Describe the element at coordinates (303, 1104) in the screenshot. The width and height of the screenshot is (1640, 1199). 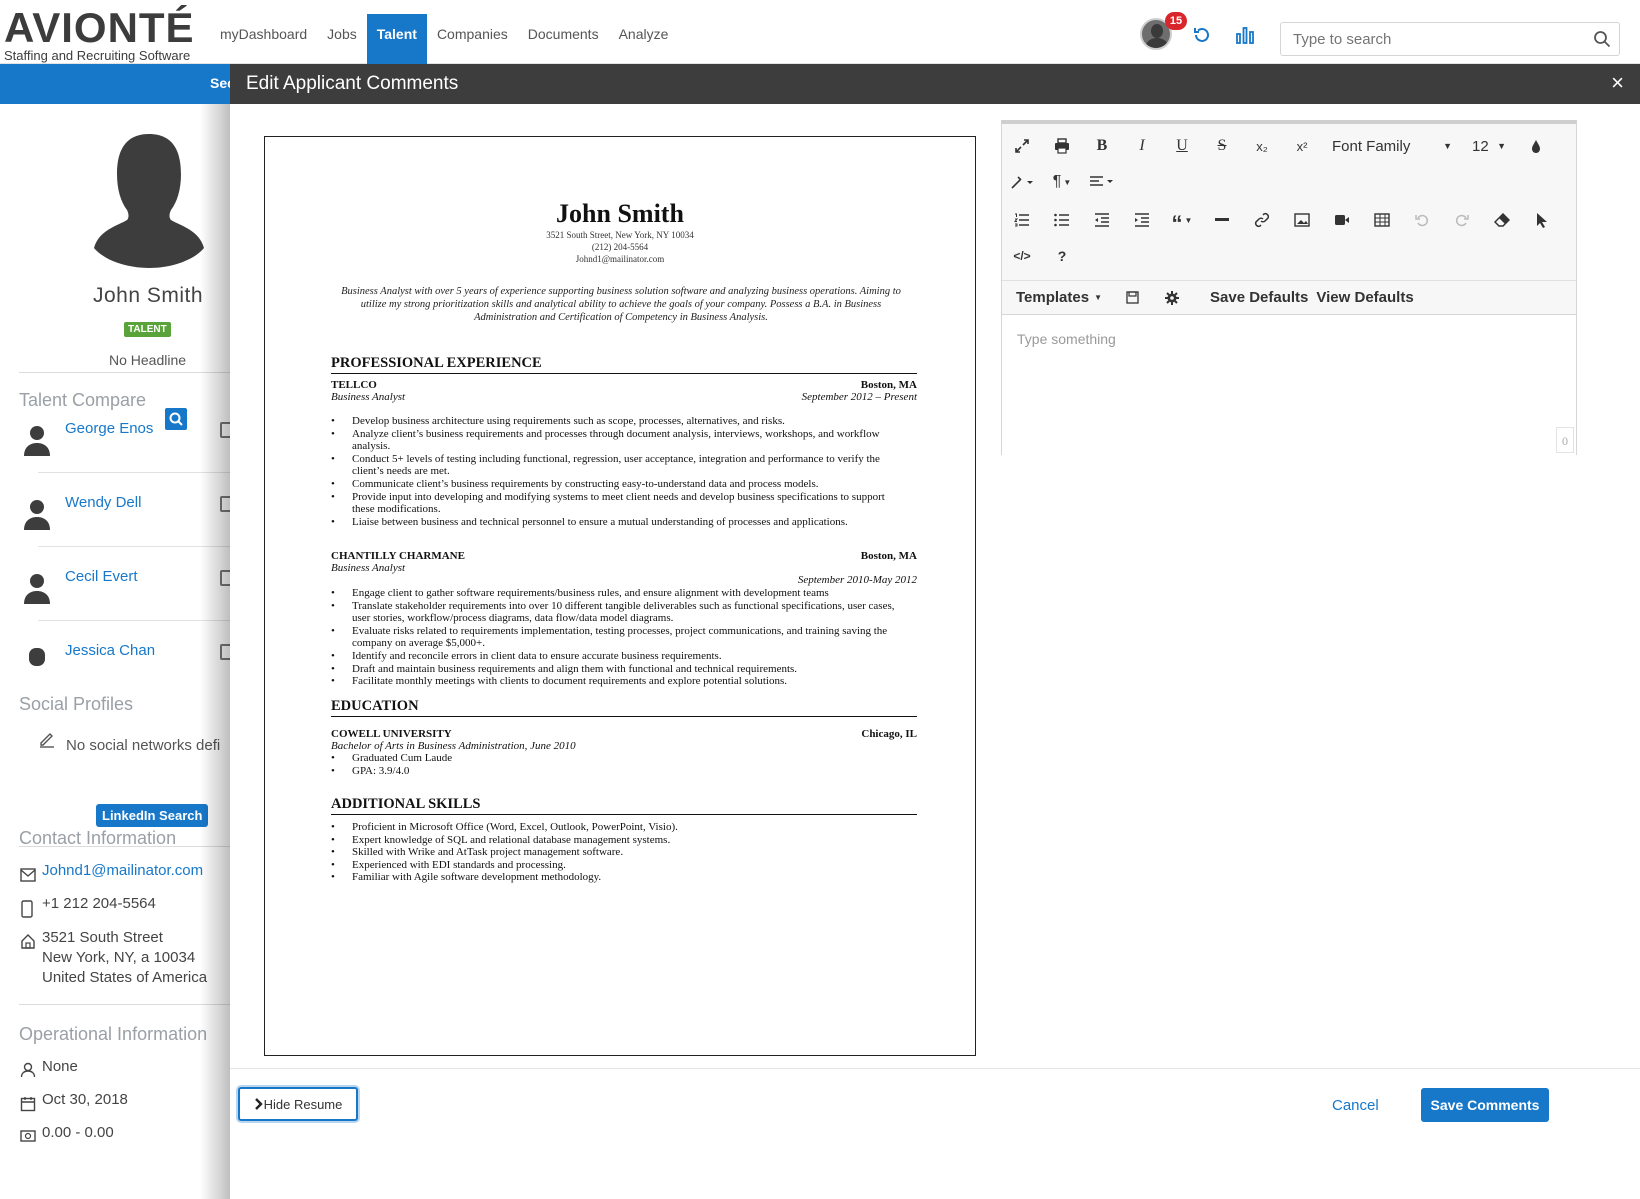
I see `hide-resume-label: Hide Resume` at that location.